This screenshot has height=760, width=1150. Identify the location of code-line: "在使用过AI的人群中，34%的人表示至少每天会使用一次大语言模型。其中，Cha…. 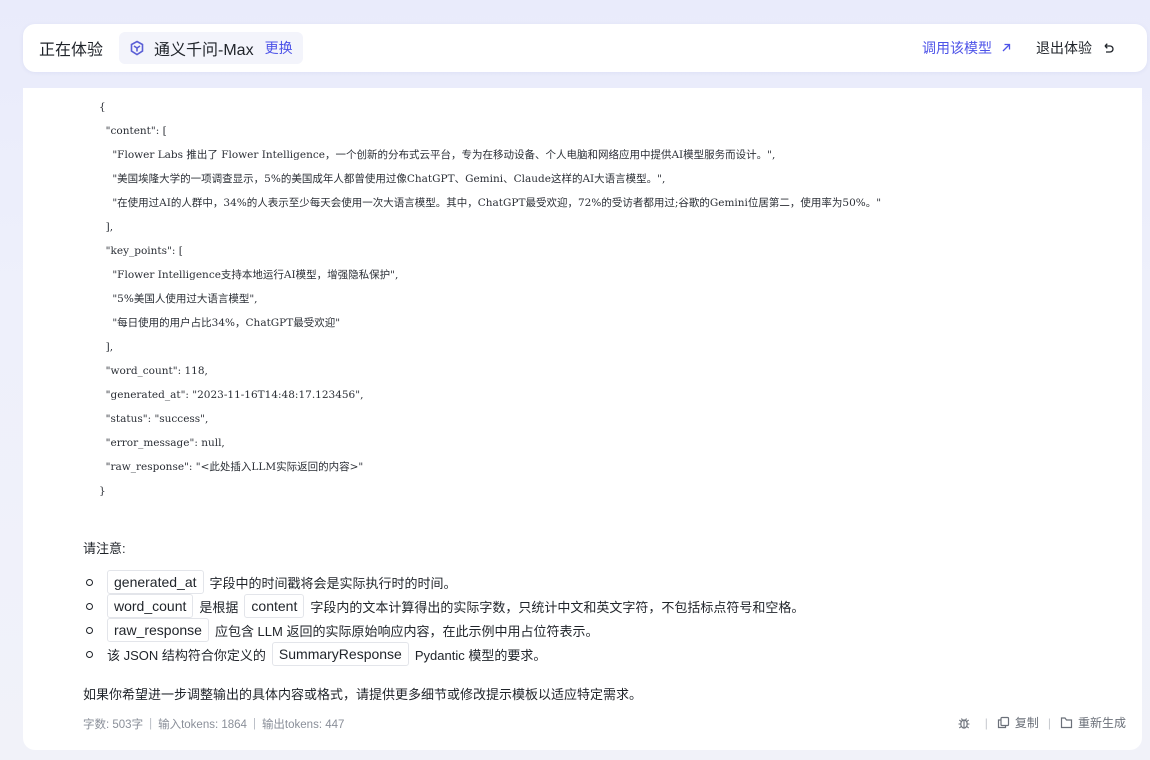
(490, 203).